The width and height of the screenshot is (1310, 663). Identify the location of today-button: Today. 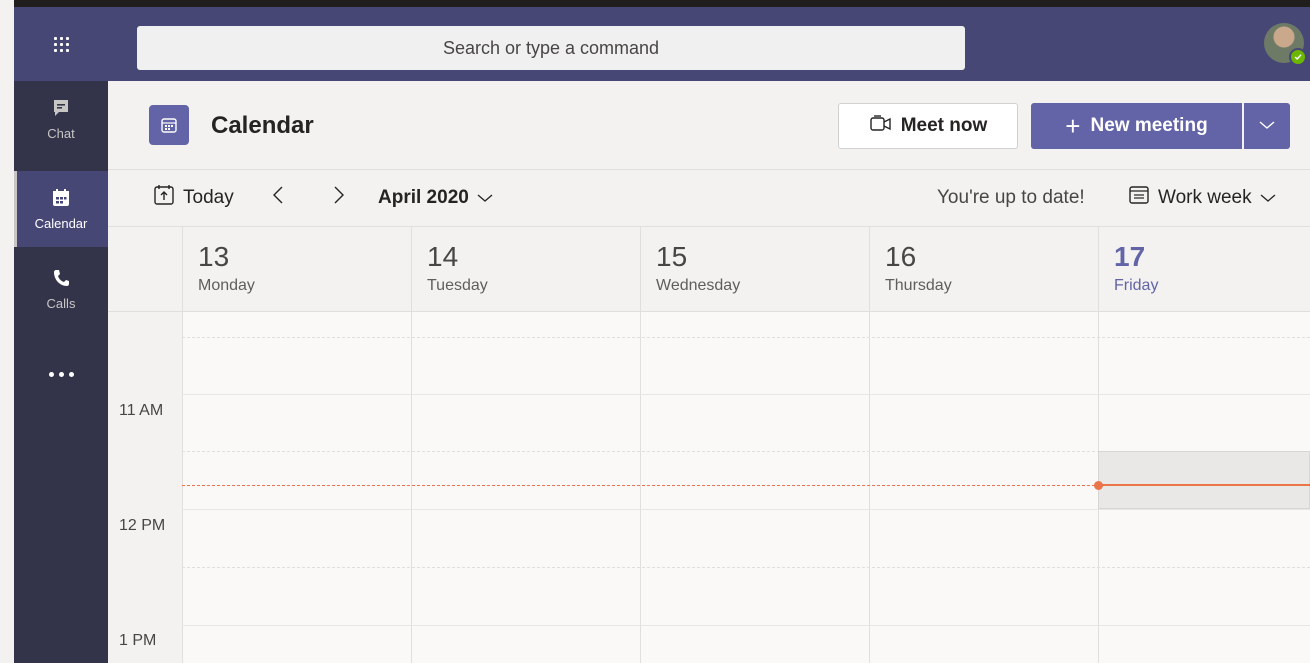
(193, 198).